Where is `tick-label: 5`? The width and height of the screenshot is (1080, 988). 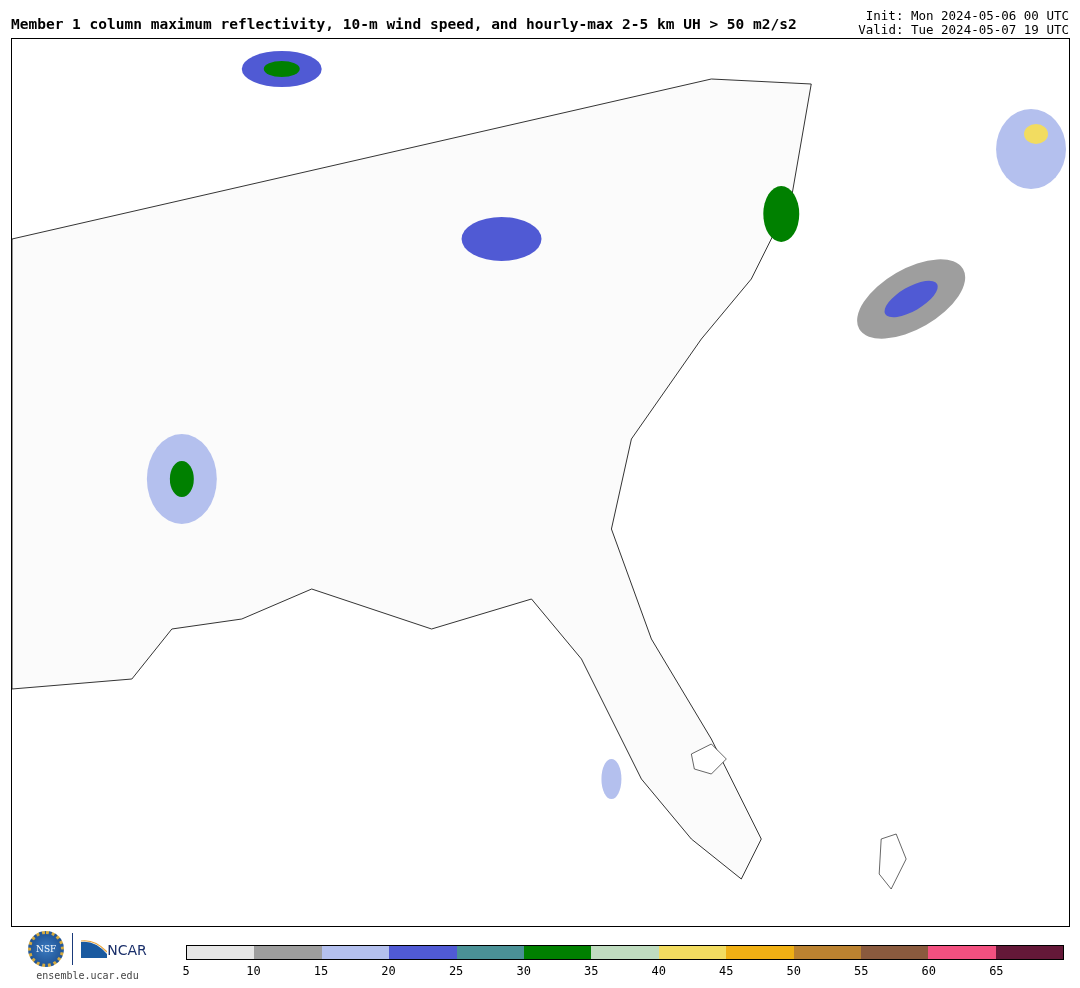
tick-label: 5 is located at coordinates (186, 971).